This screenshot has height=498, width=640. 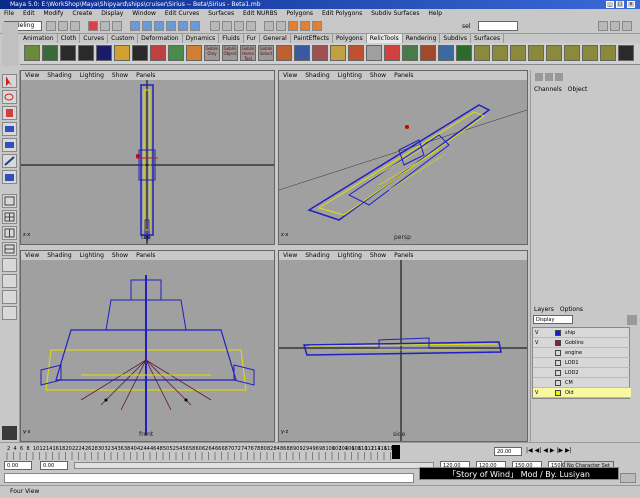 What do you see at coordinates (9, 281) in the screenshot?
I see `graph-layout-icon` at bounding box center [9, 281].